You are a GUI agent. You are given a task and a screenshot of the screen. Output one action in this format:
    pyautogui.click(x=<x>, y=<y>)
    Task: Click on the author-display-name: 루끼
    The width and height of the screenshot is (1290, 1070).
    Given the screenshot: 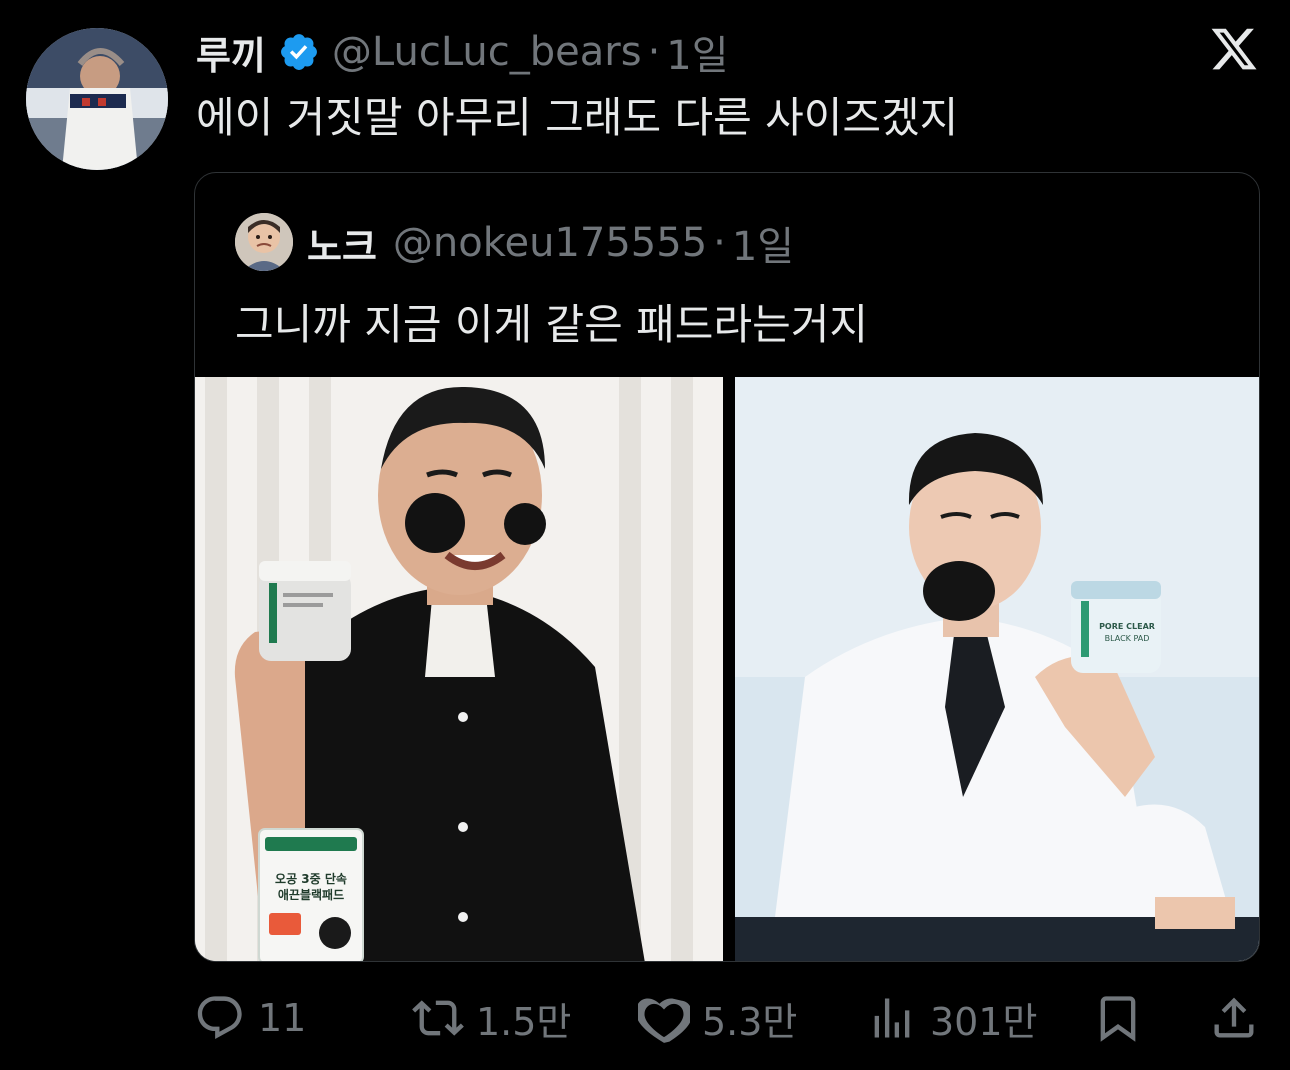 What is the action you would take?
    pyautogui.click(x=231, y=52)
    